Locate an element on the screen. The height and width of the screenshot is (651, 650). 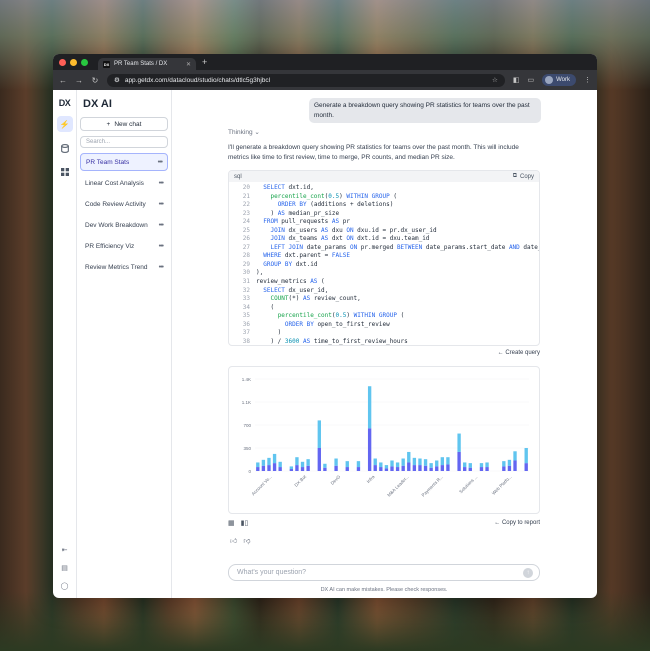
chat-item-pr-efficiency-viz: PR Efficiency Viz ••• is located at coordinates (124, 246).